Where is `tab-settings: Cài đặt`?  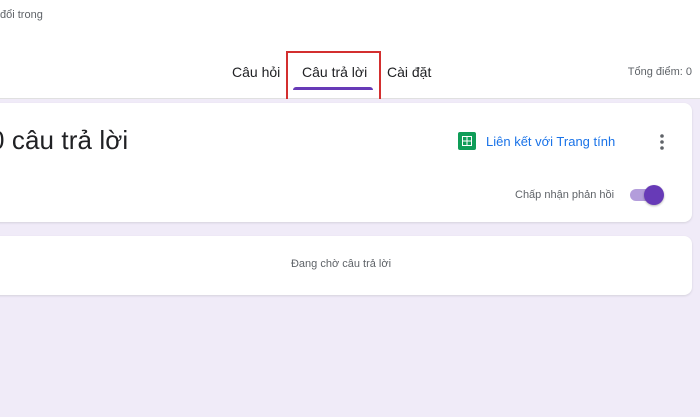
tab-settings: Cài đặt is located at coordinates (409, 72).